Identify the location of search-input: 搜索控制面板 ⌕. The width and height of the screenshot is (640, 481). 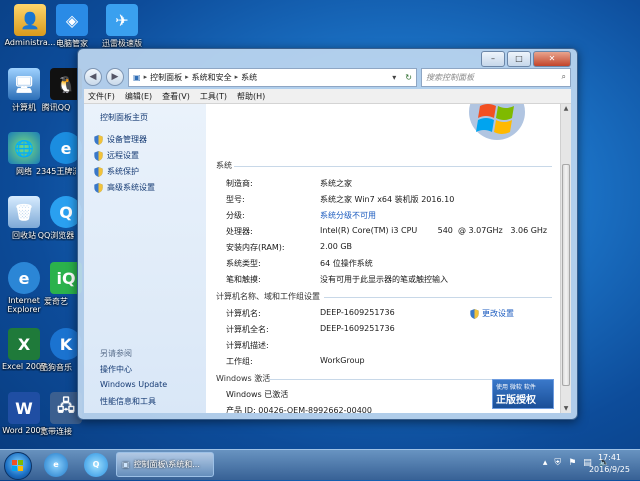
(496, 77).